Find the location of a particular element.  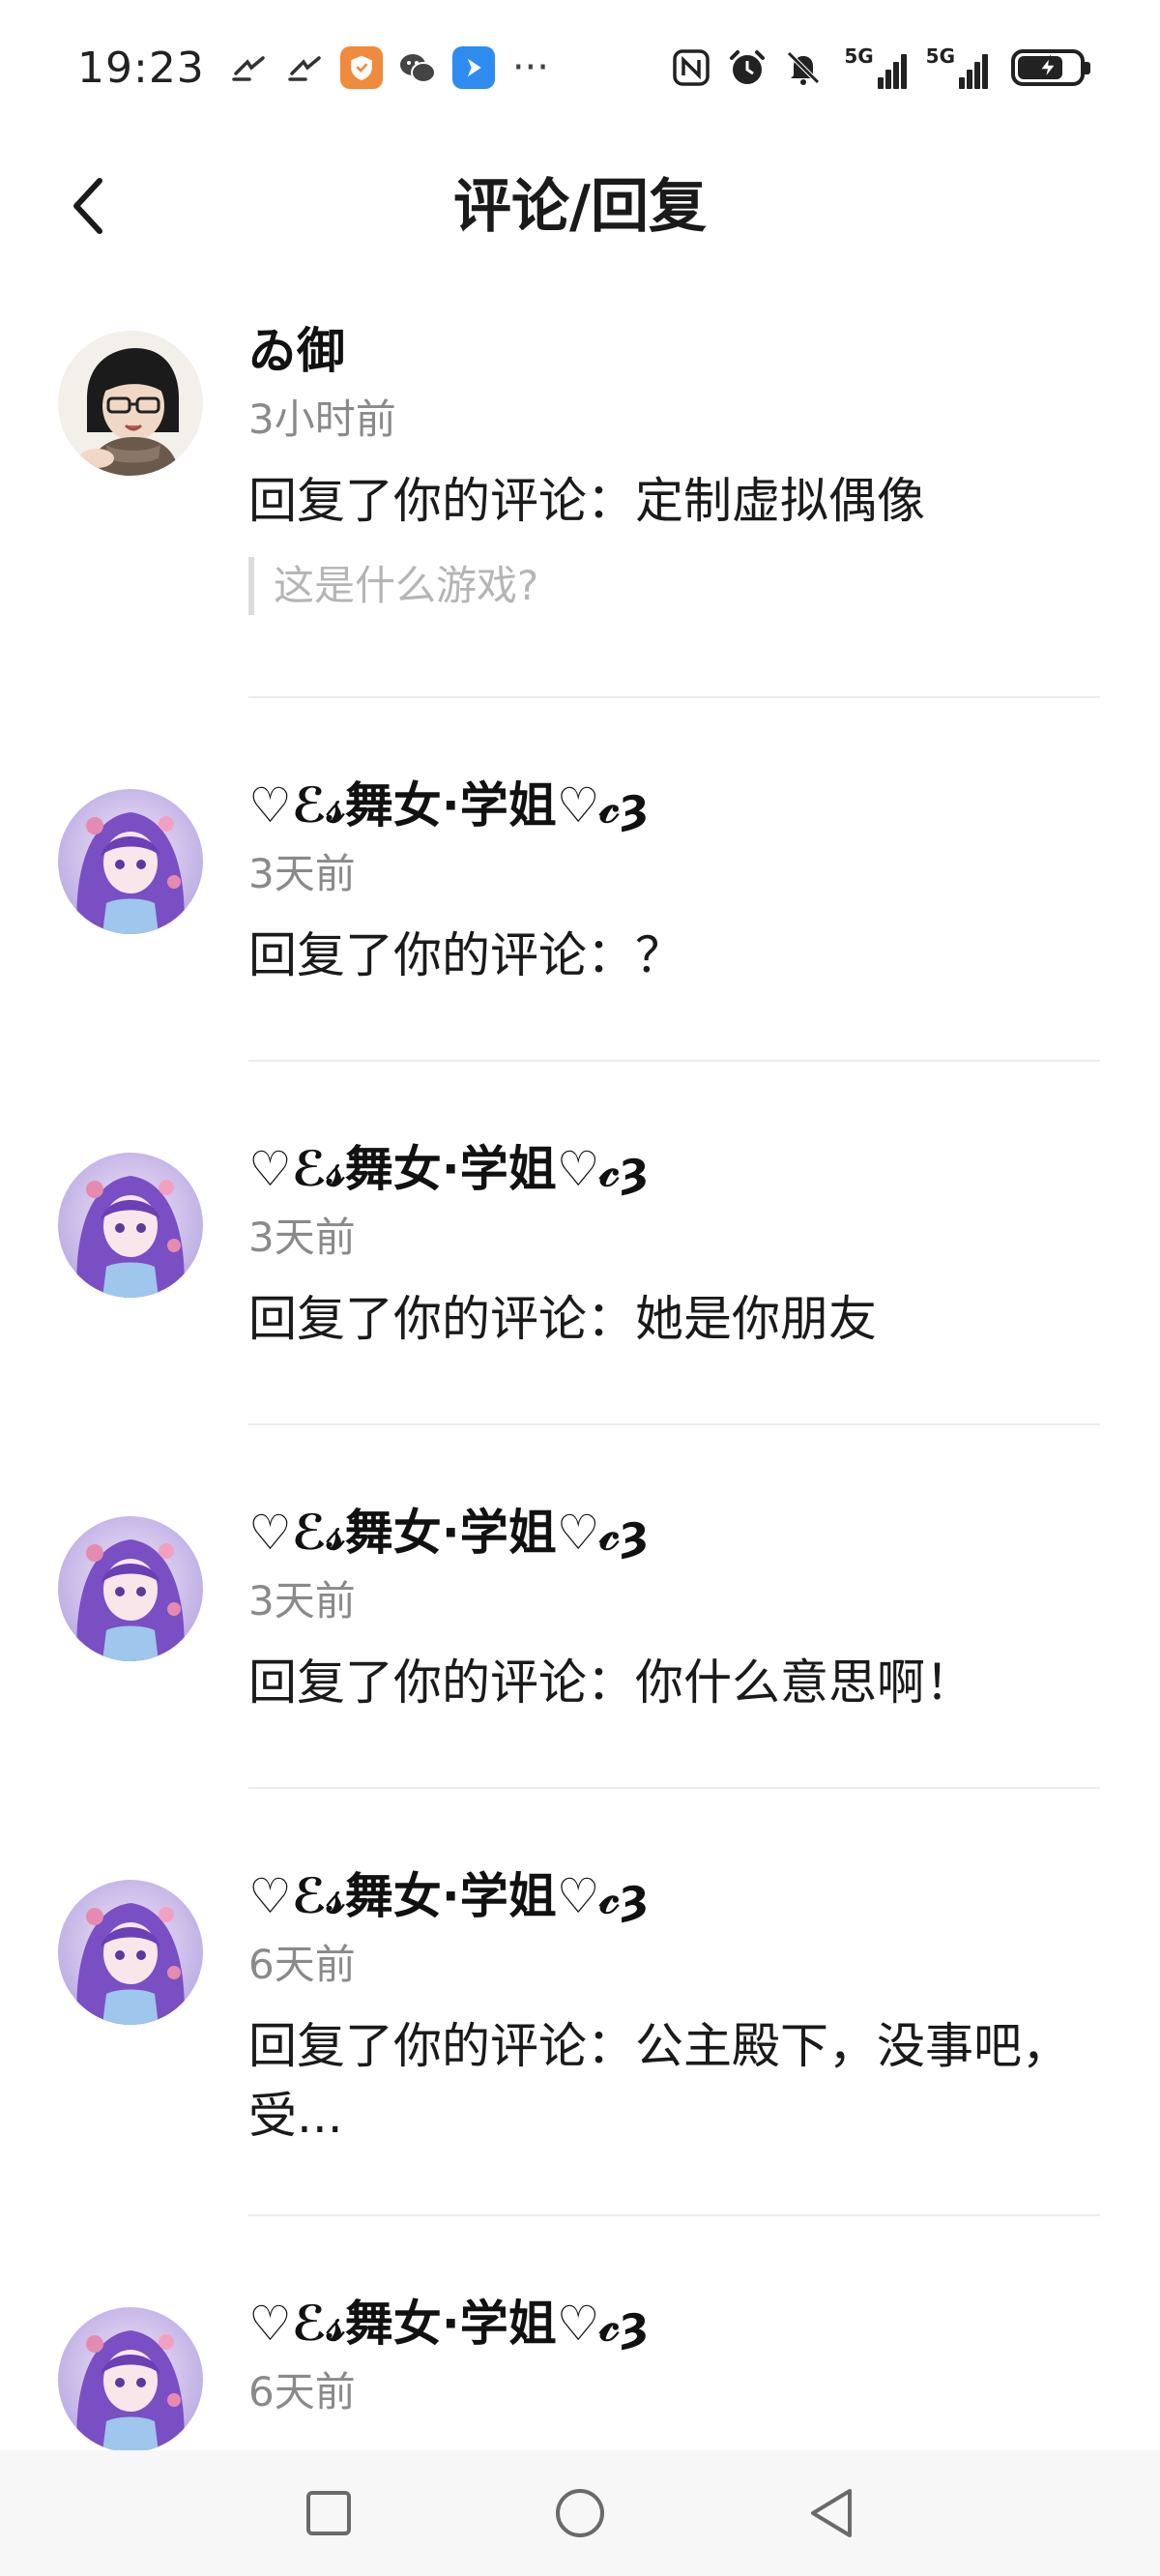

system-nav-bar is located at coordinates (580, 2513).